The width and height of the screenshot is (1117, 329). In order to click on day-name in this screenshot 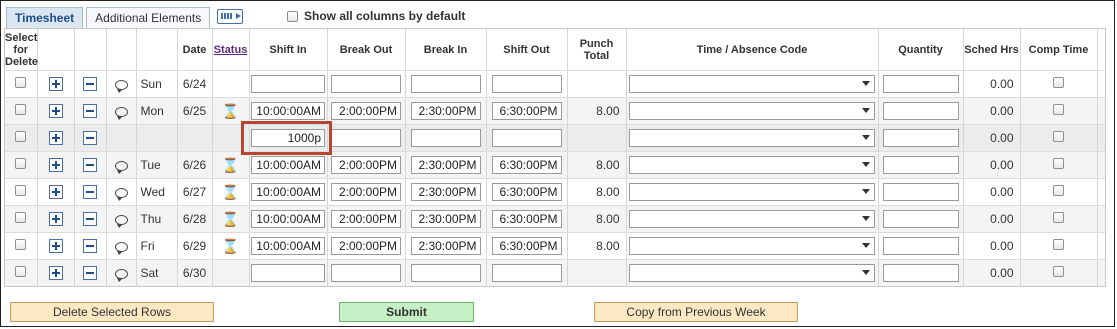, I will do `click(157, 138)`.